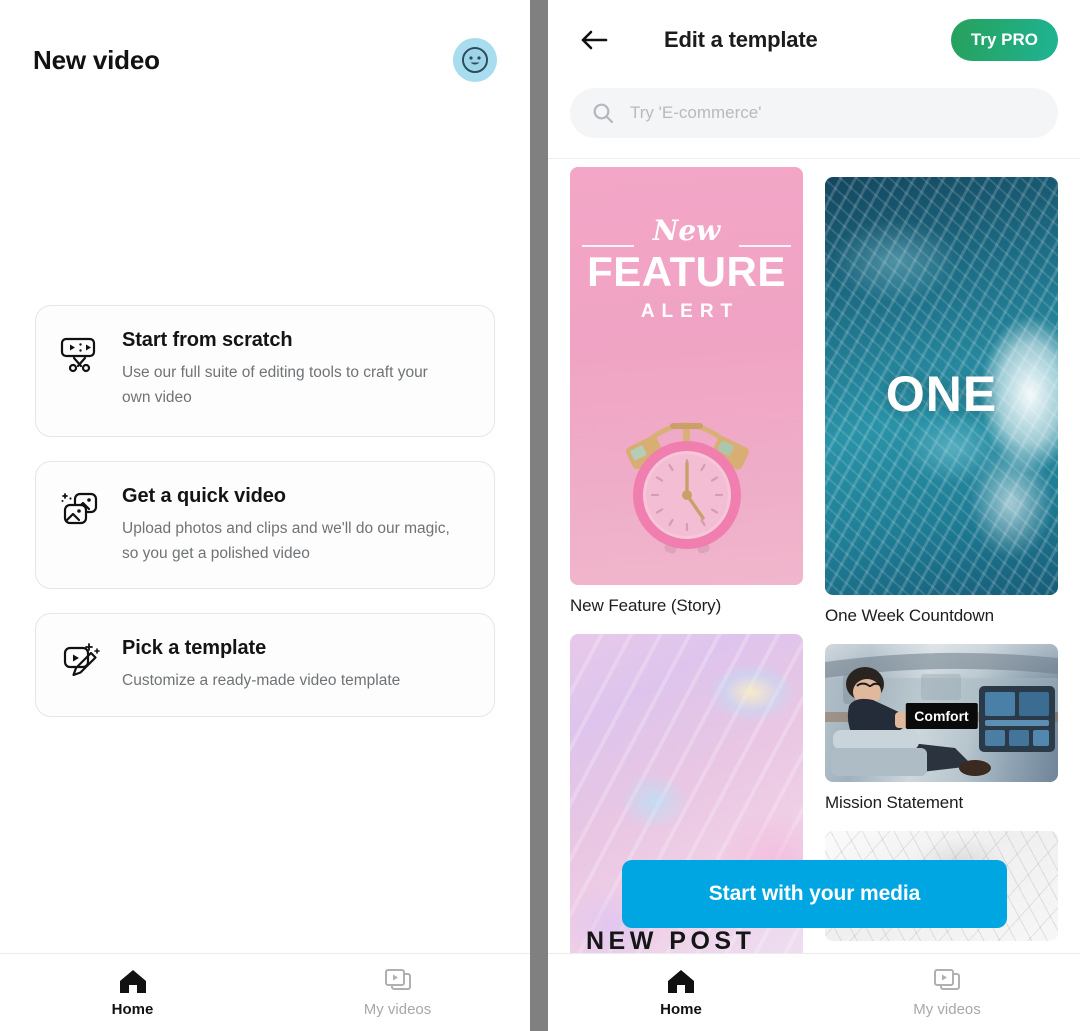 The height and width of the screenshot is (1031, 1080). I want to click on magic-wand-play-icon, so click(80, 662).